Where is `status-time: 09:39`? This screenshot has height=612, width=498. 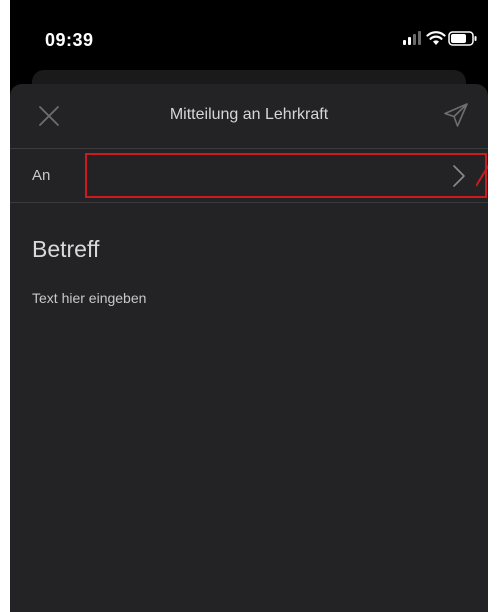 status-time: 09:39 is located at coordinates (69, 40).